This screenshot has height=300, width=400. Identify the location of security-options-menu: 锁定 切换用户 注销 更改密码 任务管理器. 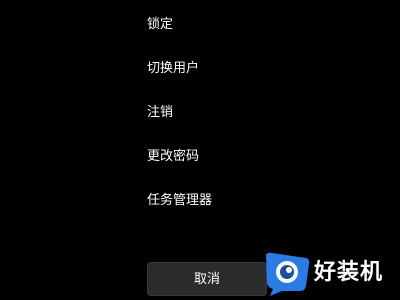
(179, 122).